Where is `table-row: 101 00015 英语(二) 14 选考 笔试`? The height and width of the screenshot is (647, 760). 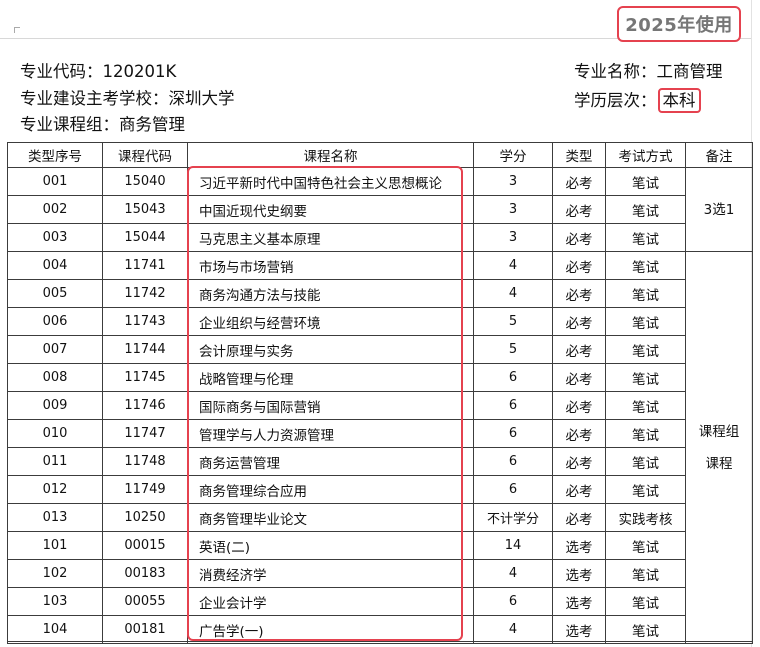
table-row: 101 00015 英语(二) 14 选考 笔试 is located at coordinates (380, 545).